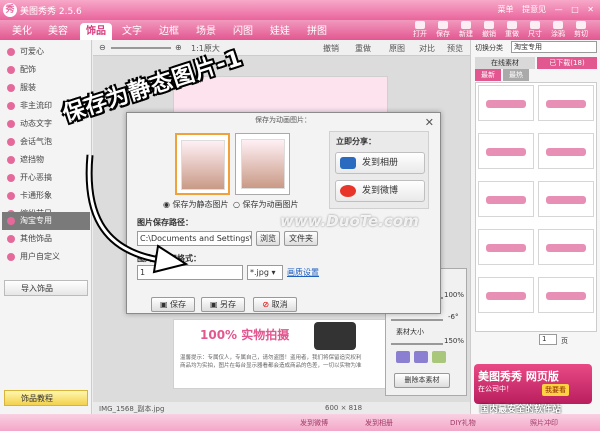 The width and height of the screenshot is (600, 431). What do you see at coordinates (466, 30) in the screenshot?
I see `new-button: 新建` at bounding box center [466, 30].